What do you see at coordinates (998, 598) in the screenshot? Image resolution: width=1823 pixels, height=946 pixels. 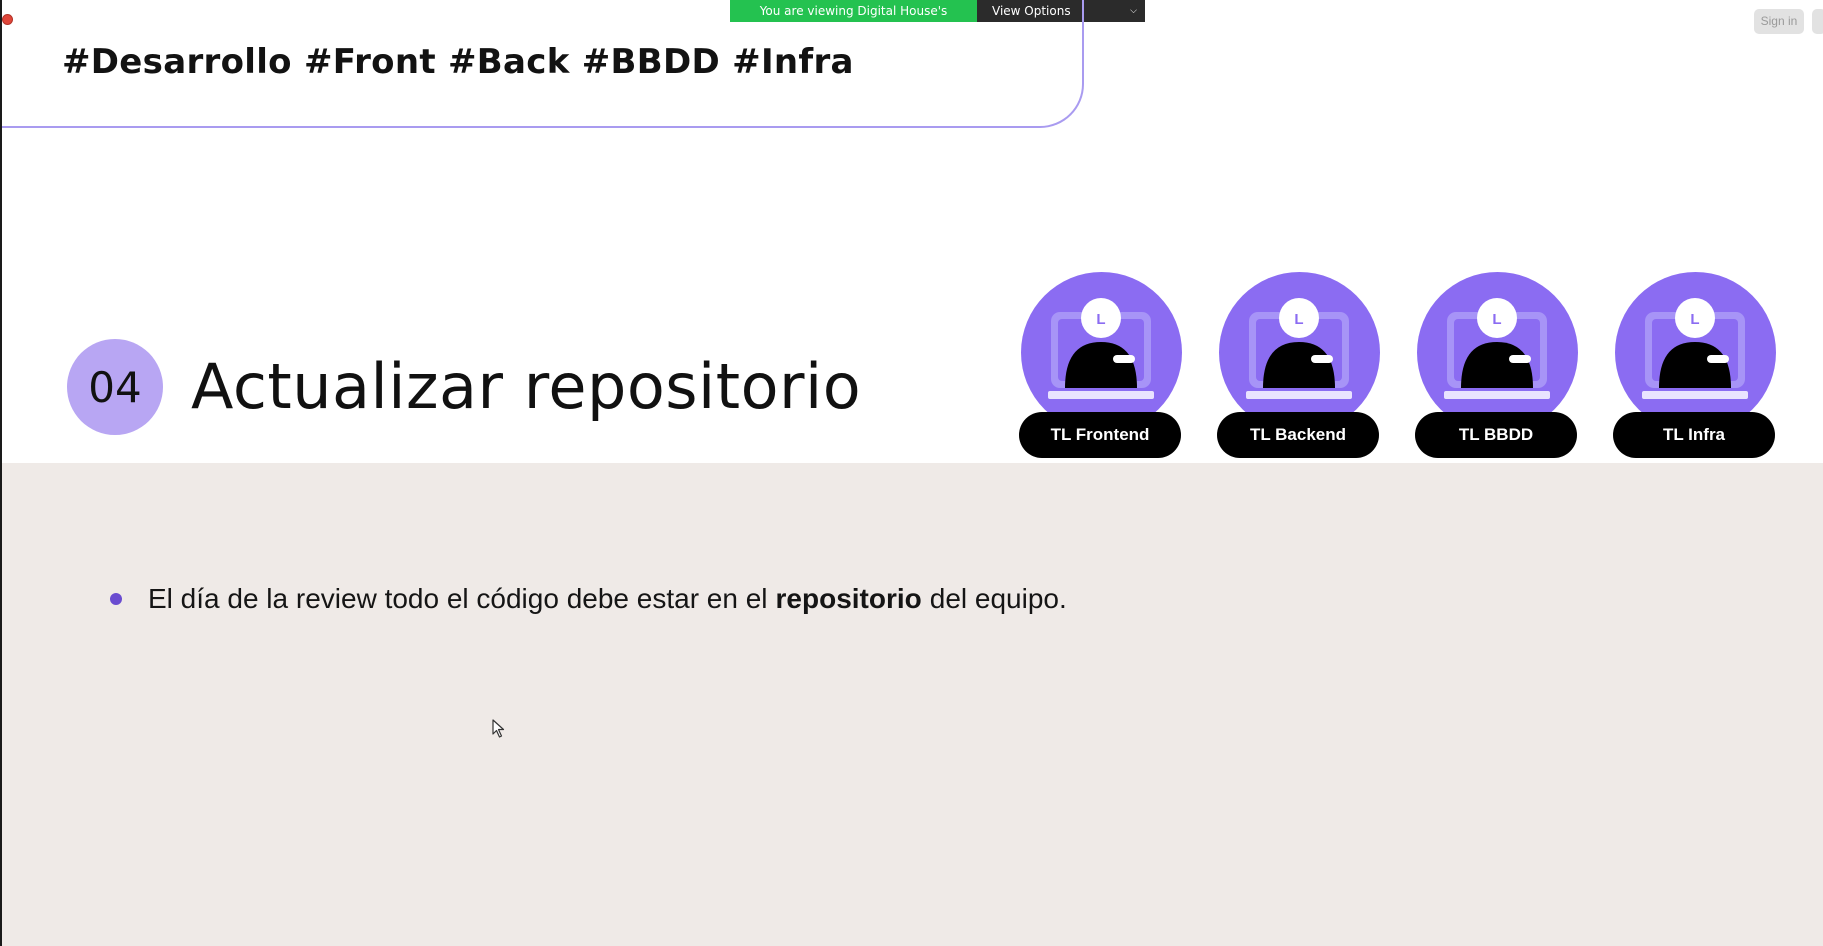 I see `bullet-text-end: del equipo.` at bounding box center [998, 598].